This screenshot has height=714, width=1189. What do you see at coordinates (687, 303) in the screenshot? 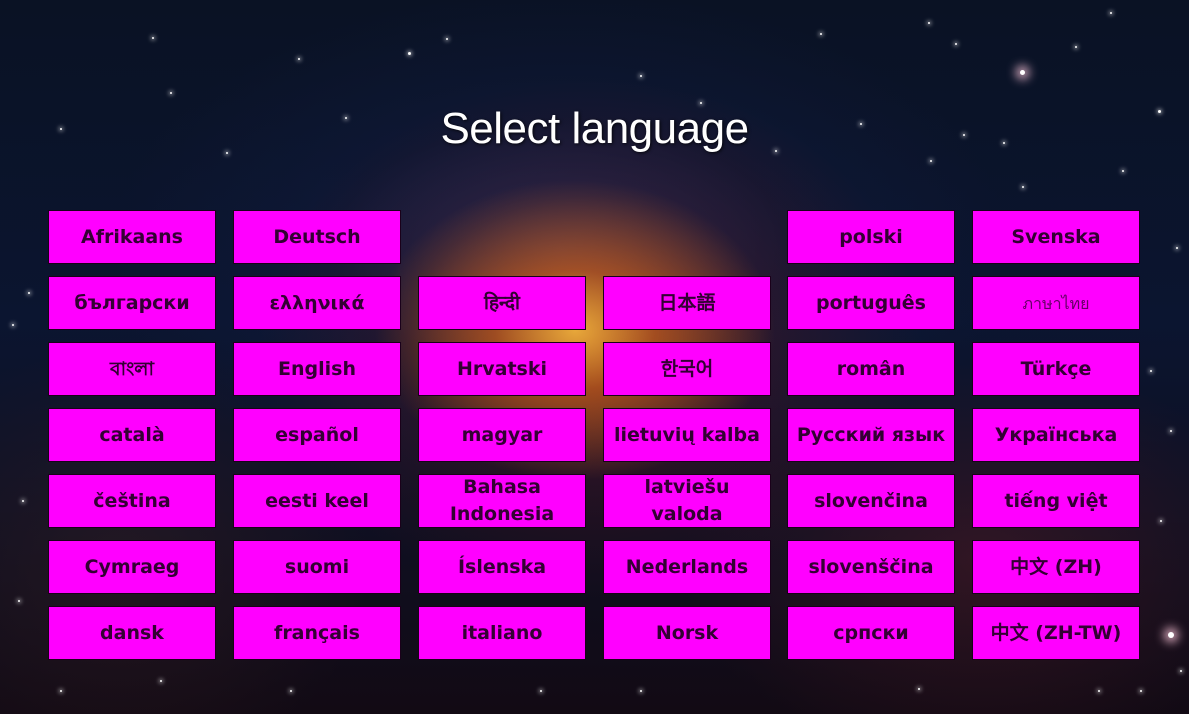
I see `language-button: 日本語` at bounding box center [687, 303].